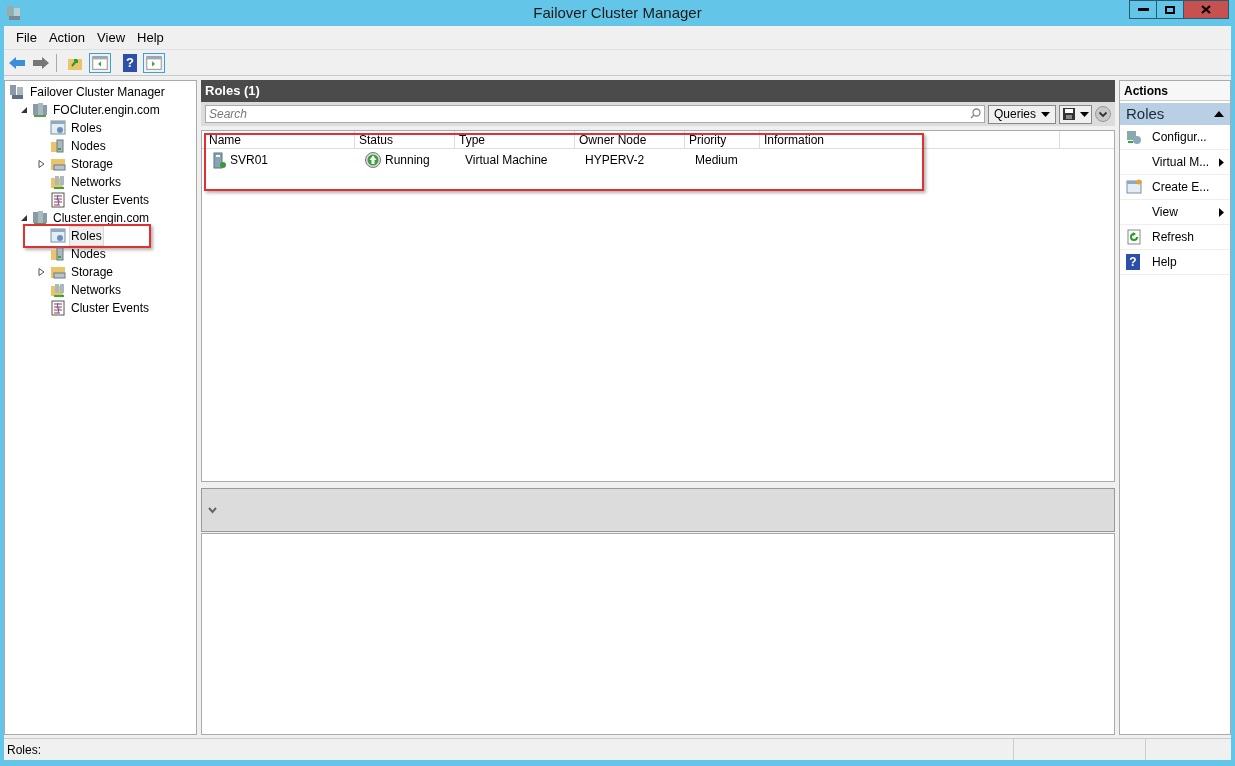 This screenshot has width=1235, height=766. I want to click on show-pane-icon, so click(100, 62).